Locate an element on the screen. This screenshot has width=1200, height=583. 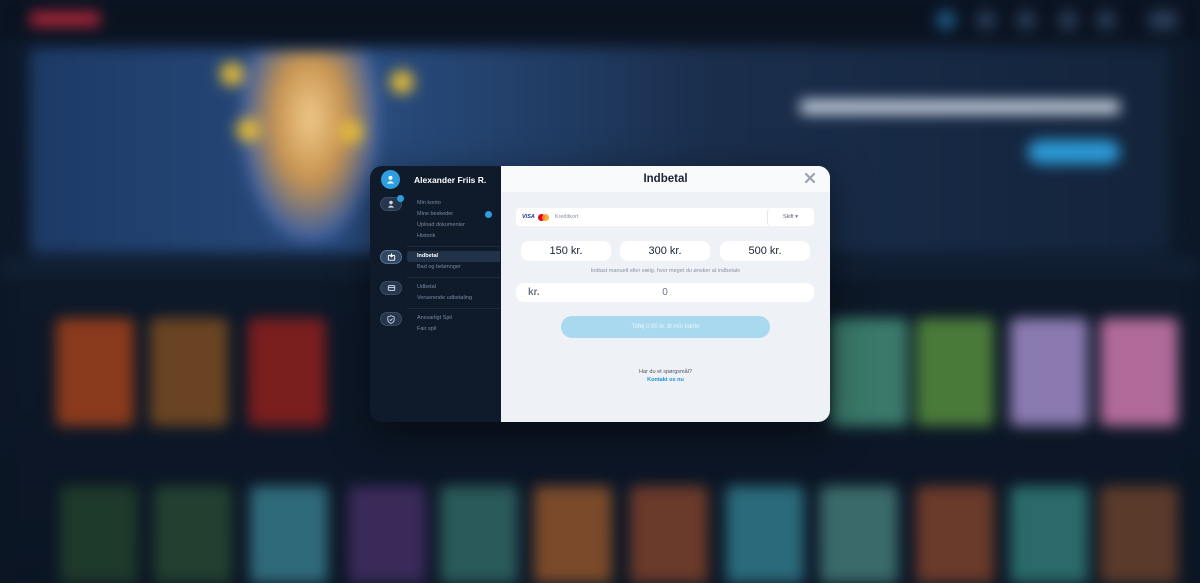
visa-logo: VISA is located at coordinates (528, 217).